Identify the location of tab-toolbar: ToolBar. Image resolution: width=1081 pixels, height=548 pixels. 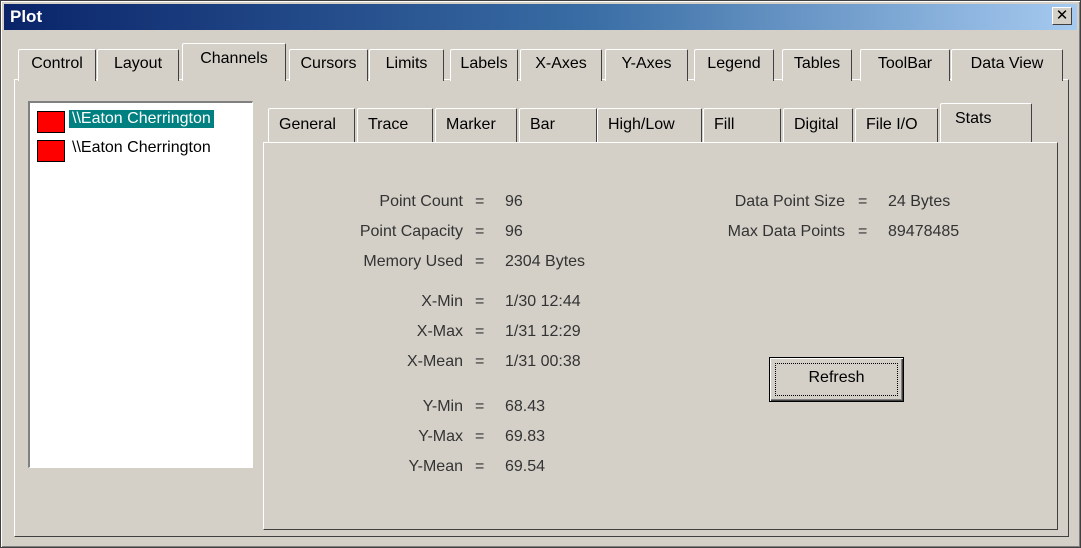
(905, 65).